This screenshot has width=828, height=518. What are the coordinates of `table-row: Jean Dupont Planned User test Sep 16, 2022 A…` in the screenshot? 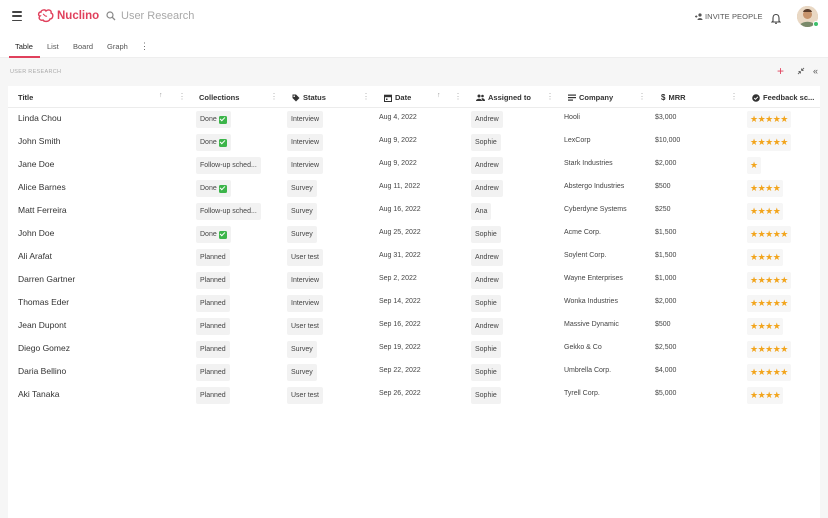 It's located at (414, 327).